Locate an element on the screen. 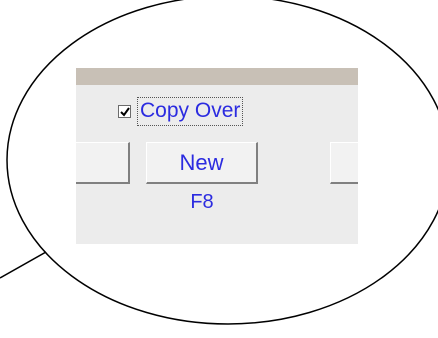 The height and width of the screenshot is (338, 438). new-button-label: New is located at coordinates (201, 162).